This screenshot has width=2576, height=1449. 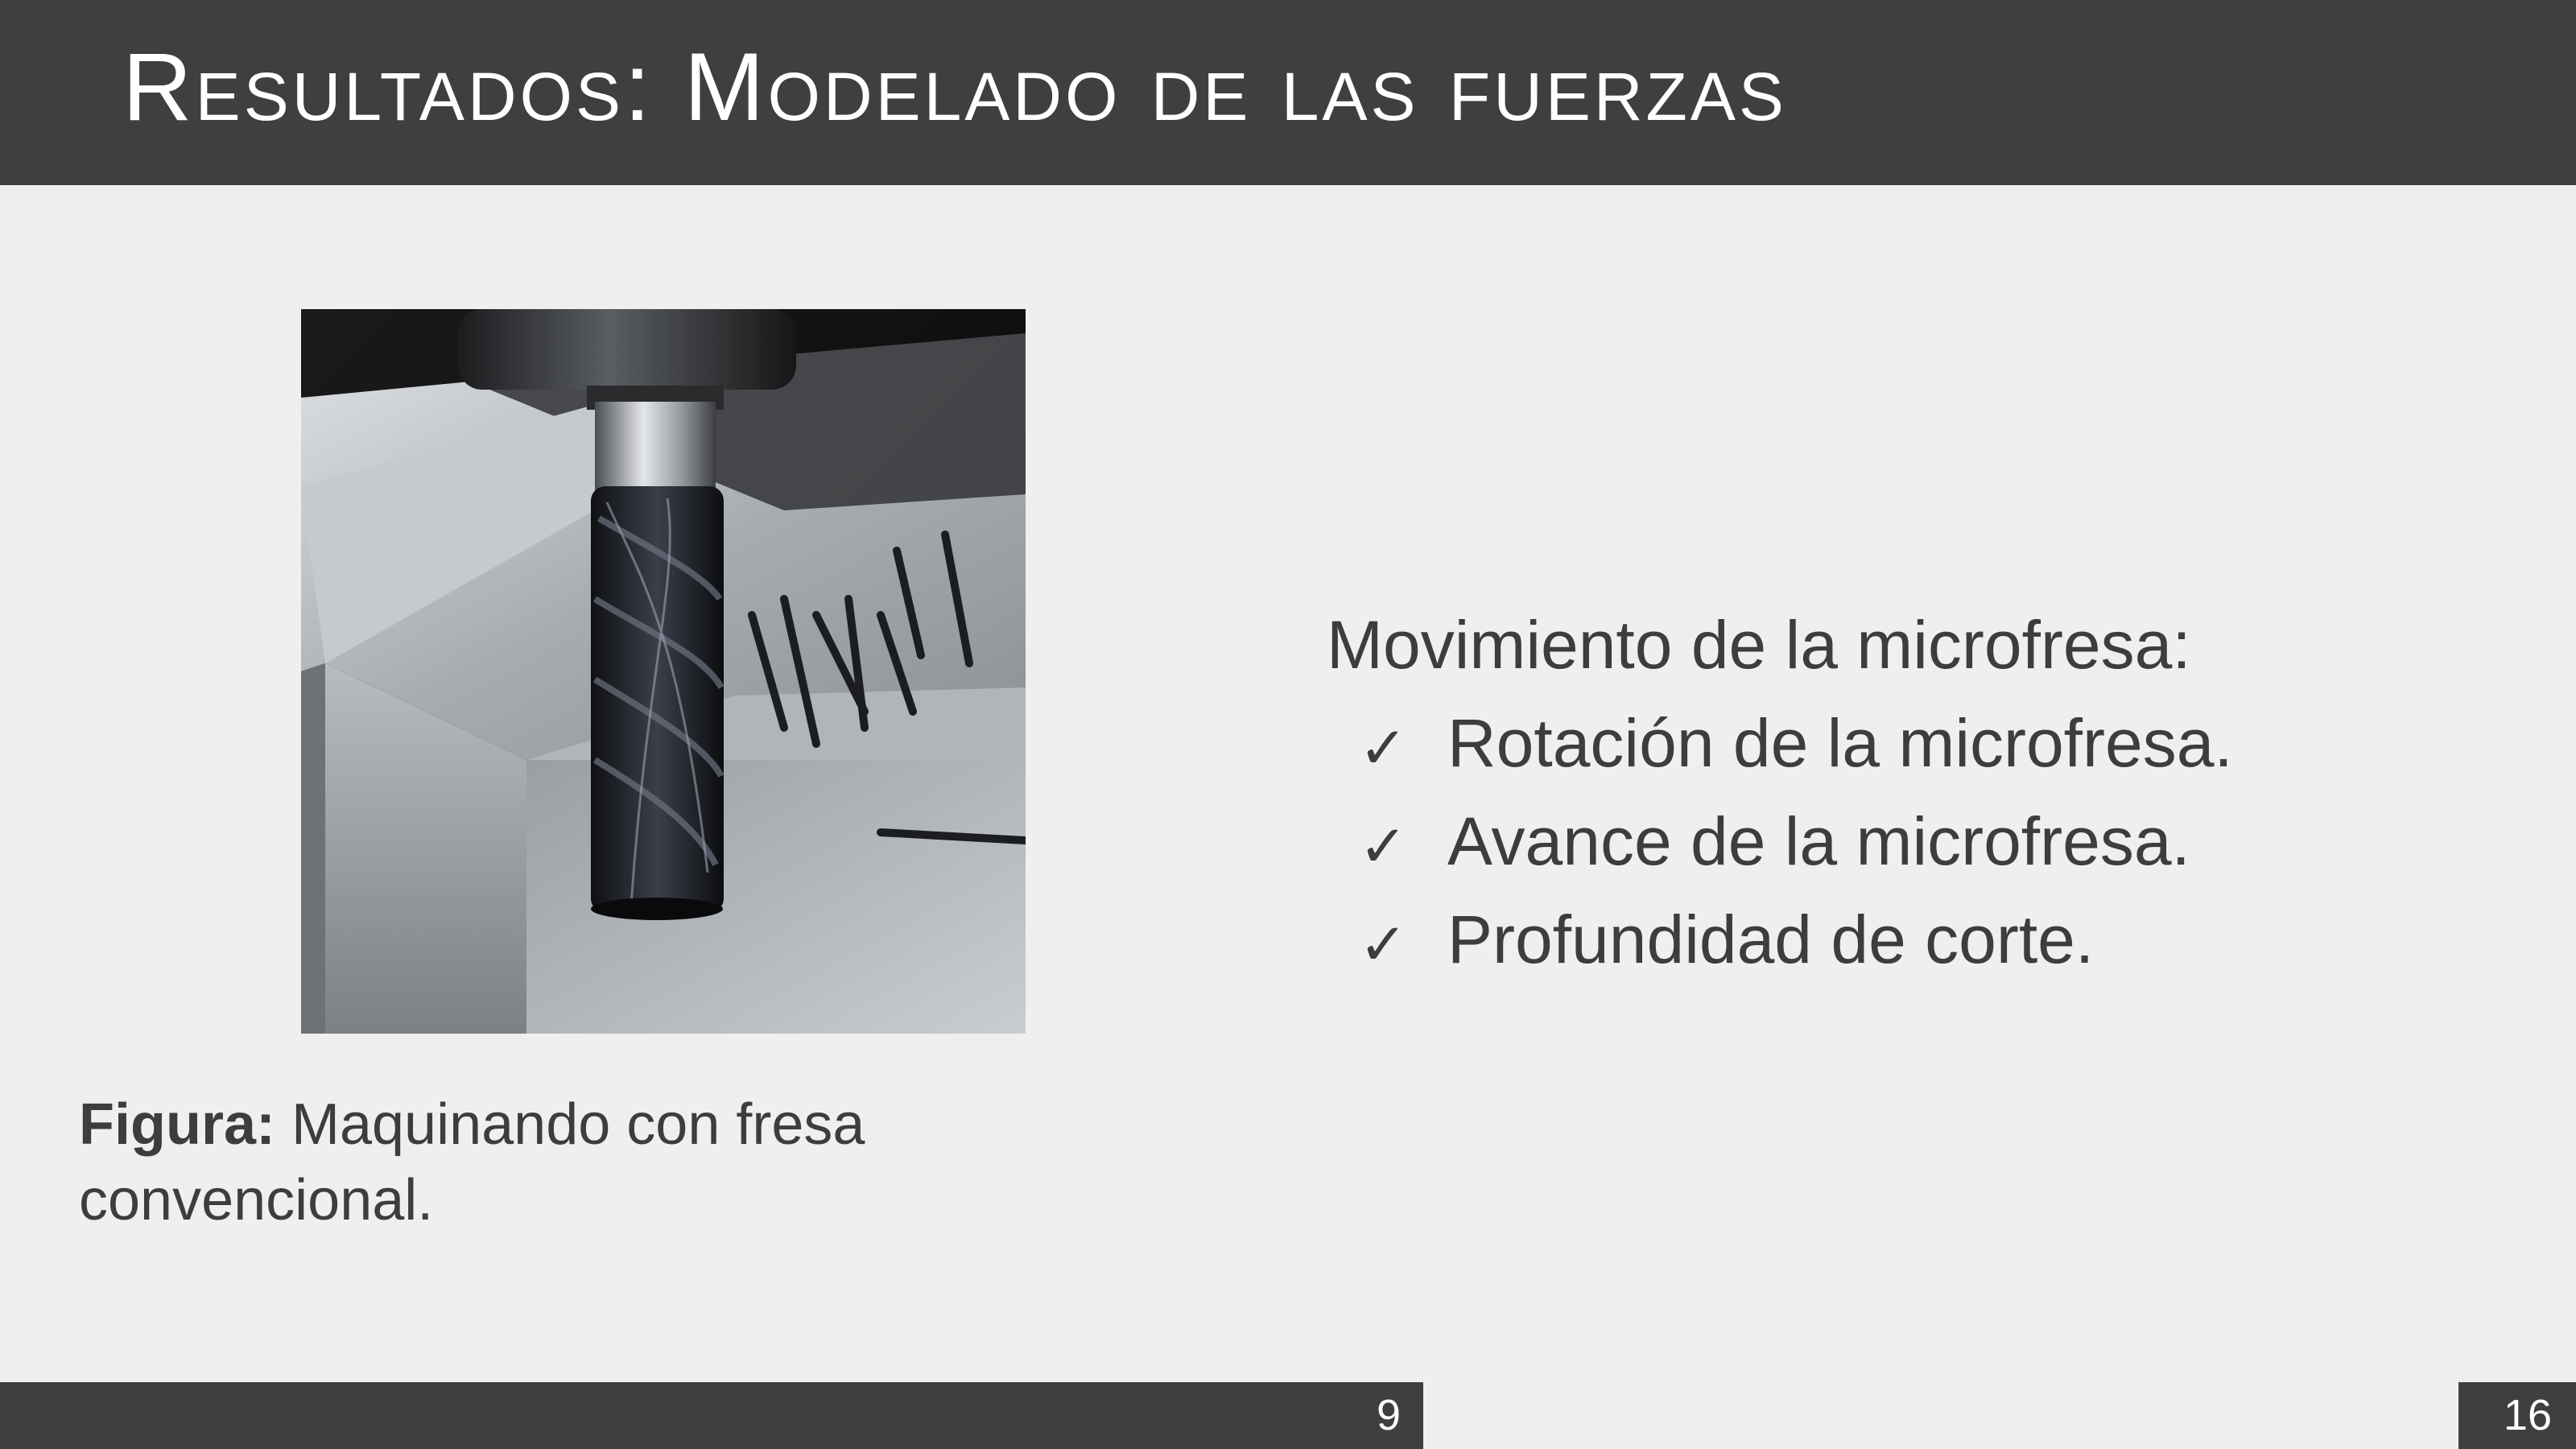 I want to click on slide-title: Resultados: Modelado de las fuerzas, so click(x=954, y=87).